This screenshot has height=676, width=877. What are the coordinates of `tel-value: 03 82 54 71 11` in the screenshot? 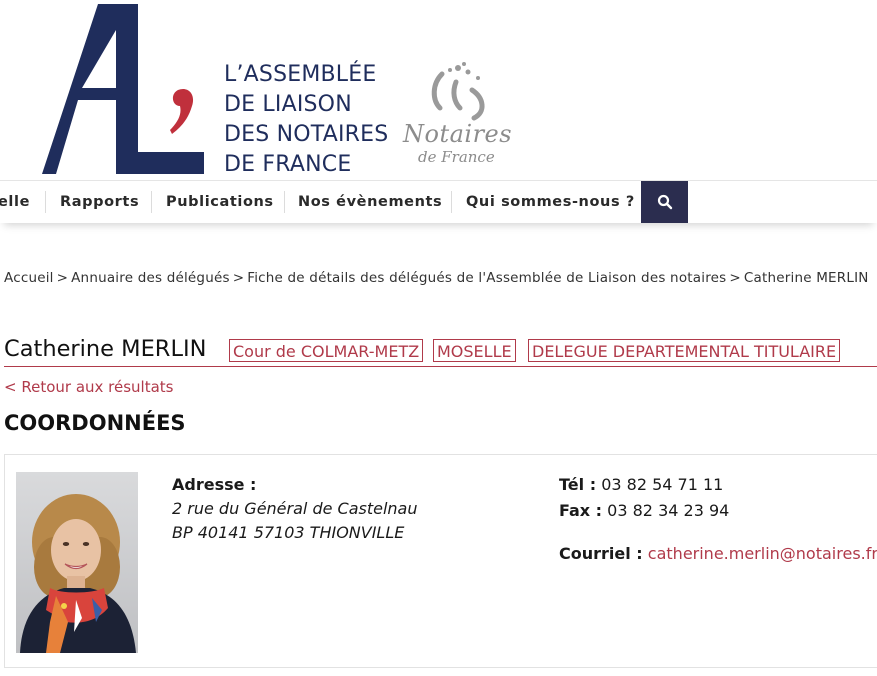 It's located at (662, 484).